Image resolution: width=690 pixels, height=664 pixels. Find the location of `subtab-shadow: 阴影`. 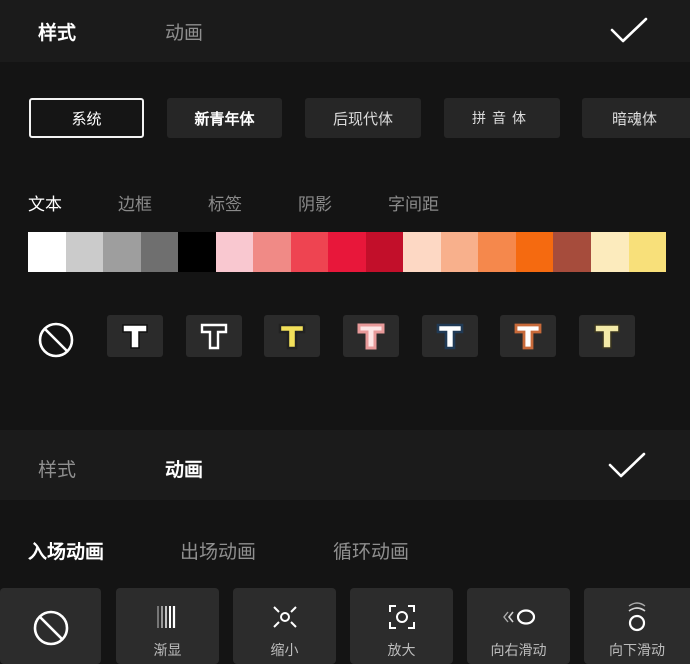

subtab-shadow: 阴影 is located at coordinates (315, 202).